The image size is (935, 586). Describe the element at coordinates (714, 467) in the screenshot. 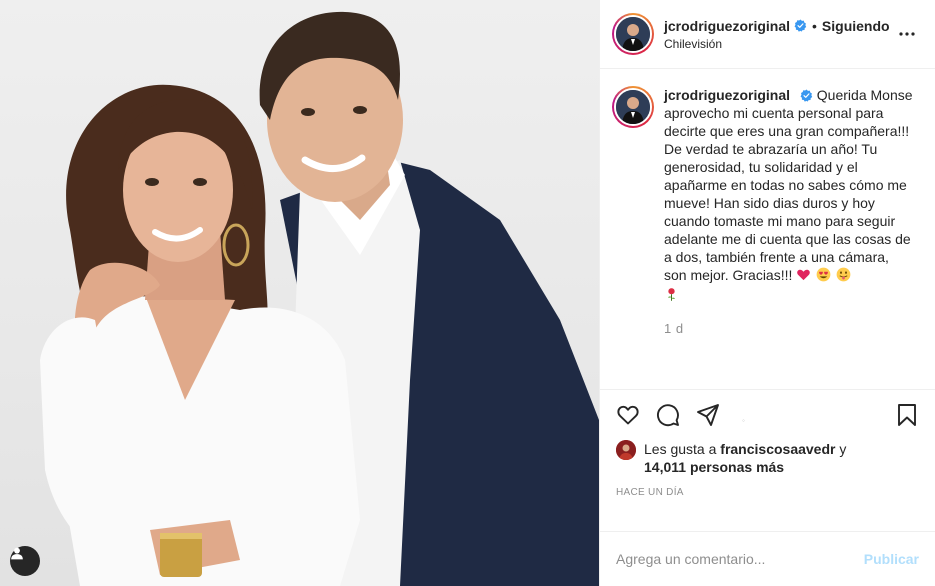

I see `likes-count: 14,011 personas más` at that location.